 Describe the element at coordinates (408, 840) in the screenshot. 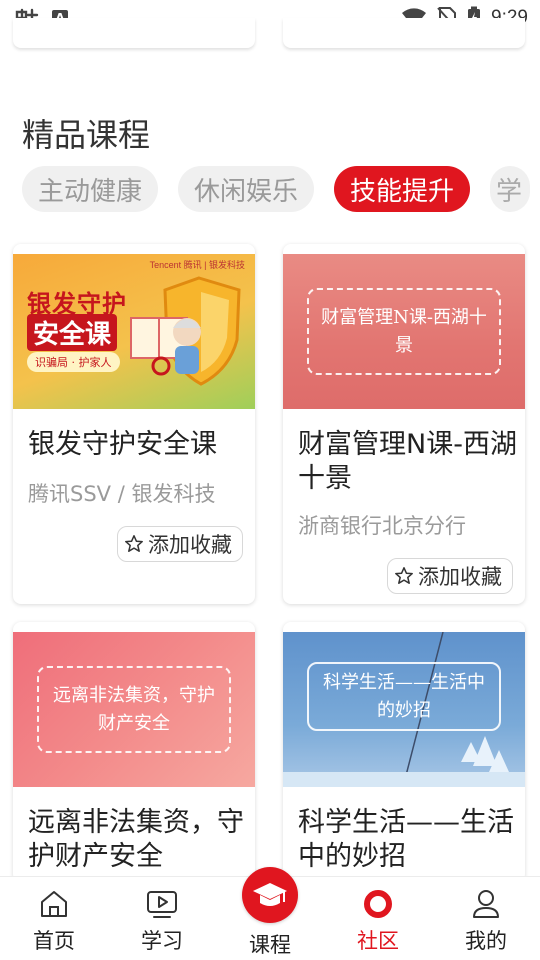

I see `course-title: 科学生活——生活中的妙招` at that location.